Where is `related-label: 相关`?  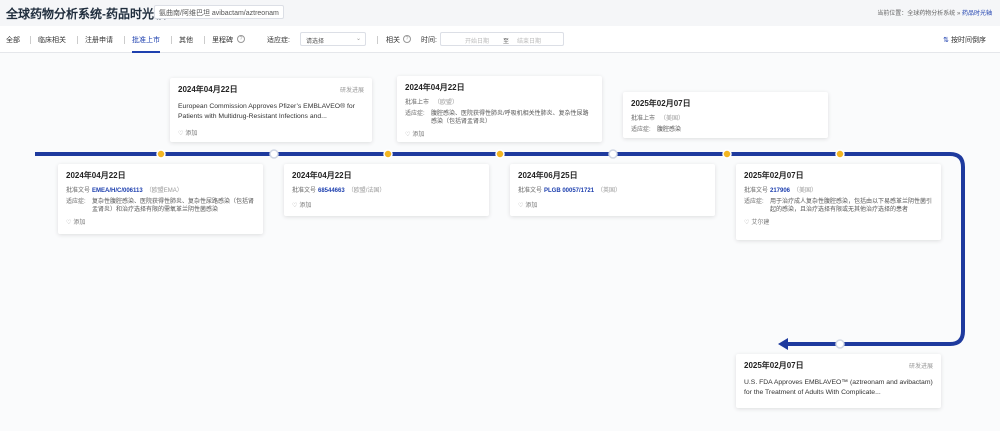 related-label: 相关 is located at coordinates (393, 40).